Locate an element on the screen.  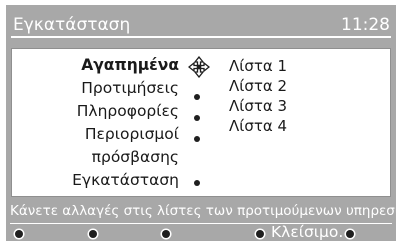
color-key-yellow-button is located at coordinates (166, 234).